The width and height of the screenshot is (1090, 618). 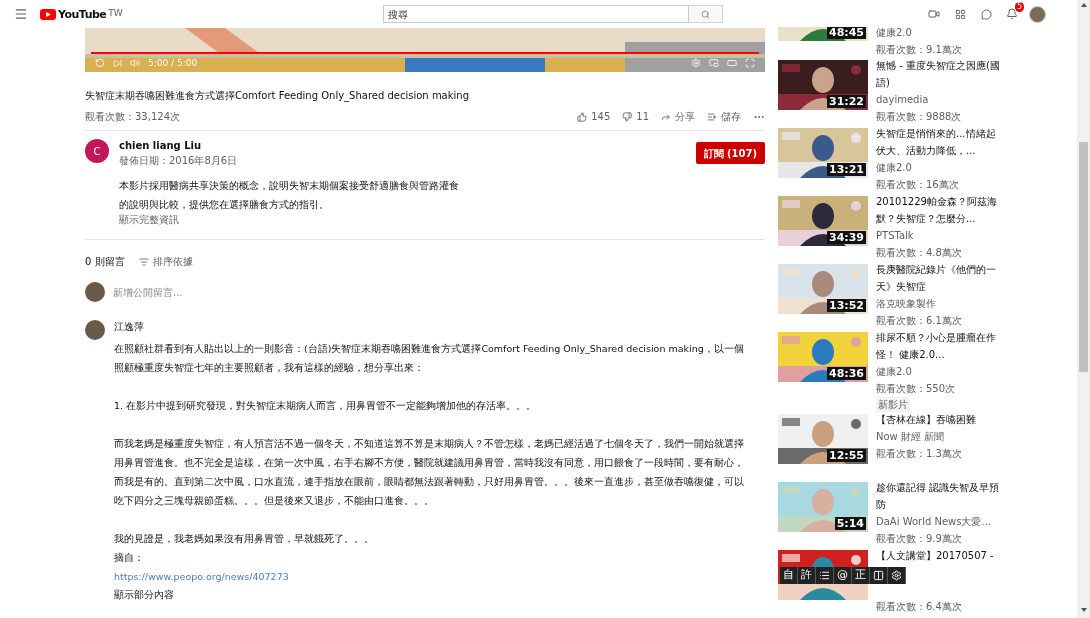 What do you see at coordinates (666, 116) in the screenshot?
I see `share-arrow-icon` at bounding box center [666, 116].